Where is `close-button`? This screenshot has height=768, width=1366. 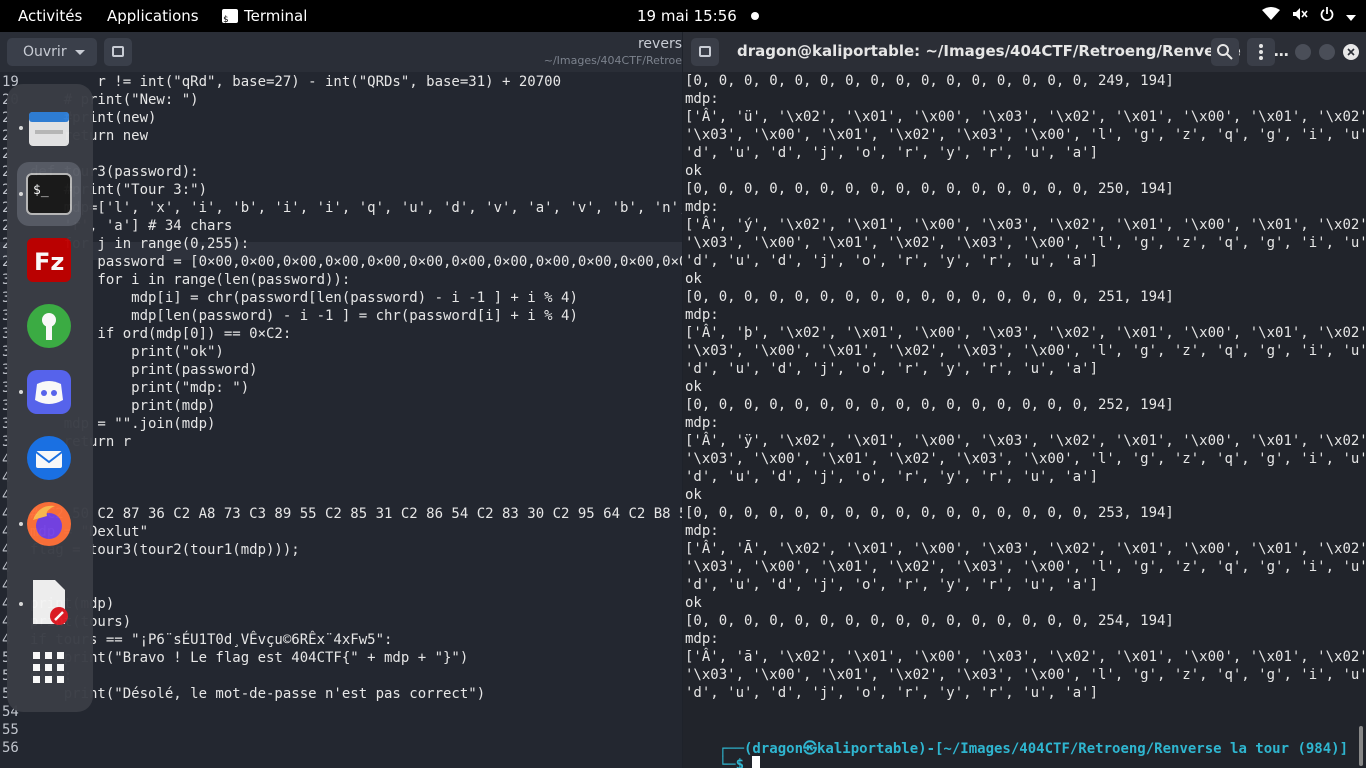
close-button is located at coordinates (1351, 52).